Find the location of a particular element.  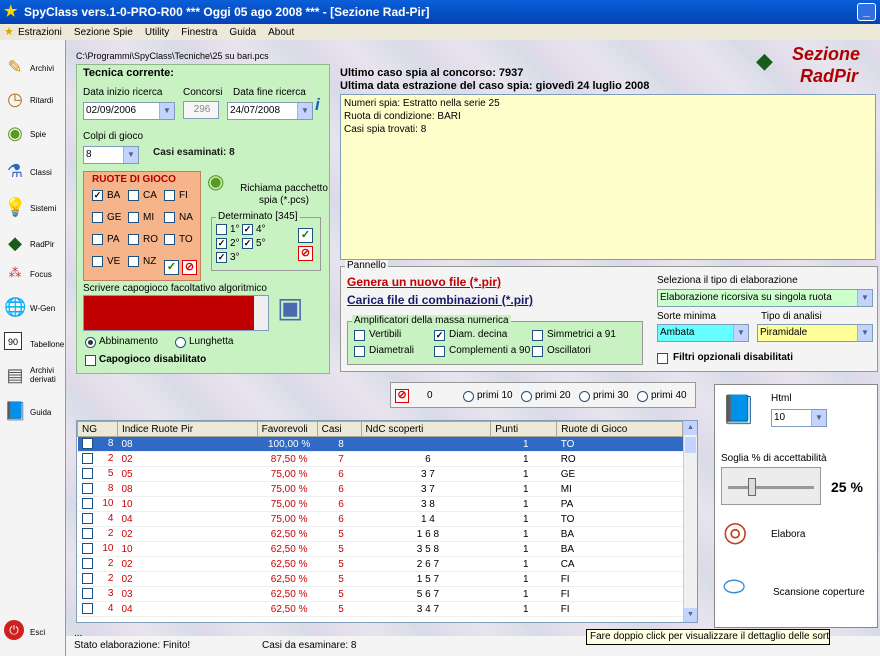

table-row: 4 04 75,00 % 6 1 4 1 TO is located at coordinates (380, 519).